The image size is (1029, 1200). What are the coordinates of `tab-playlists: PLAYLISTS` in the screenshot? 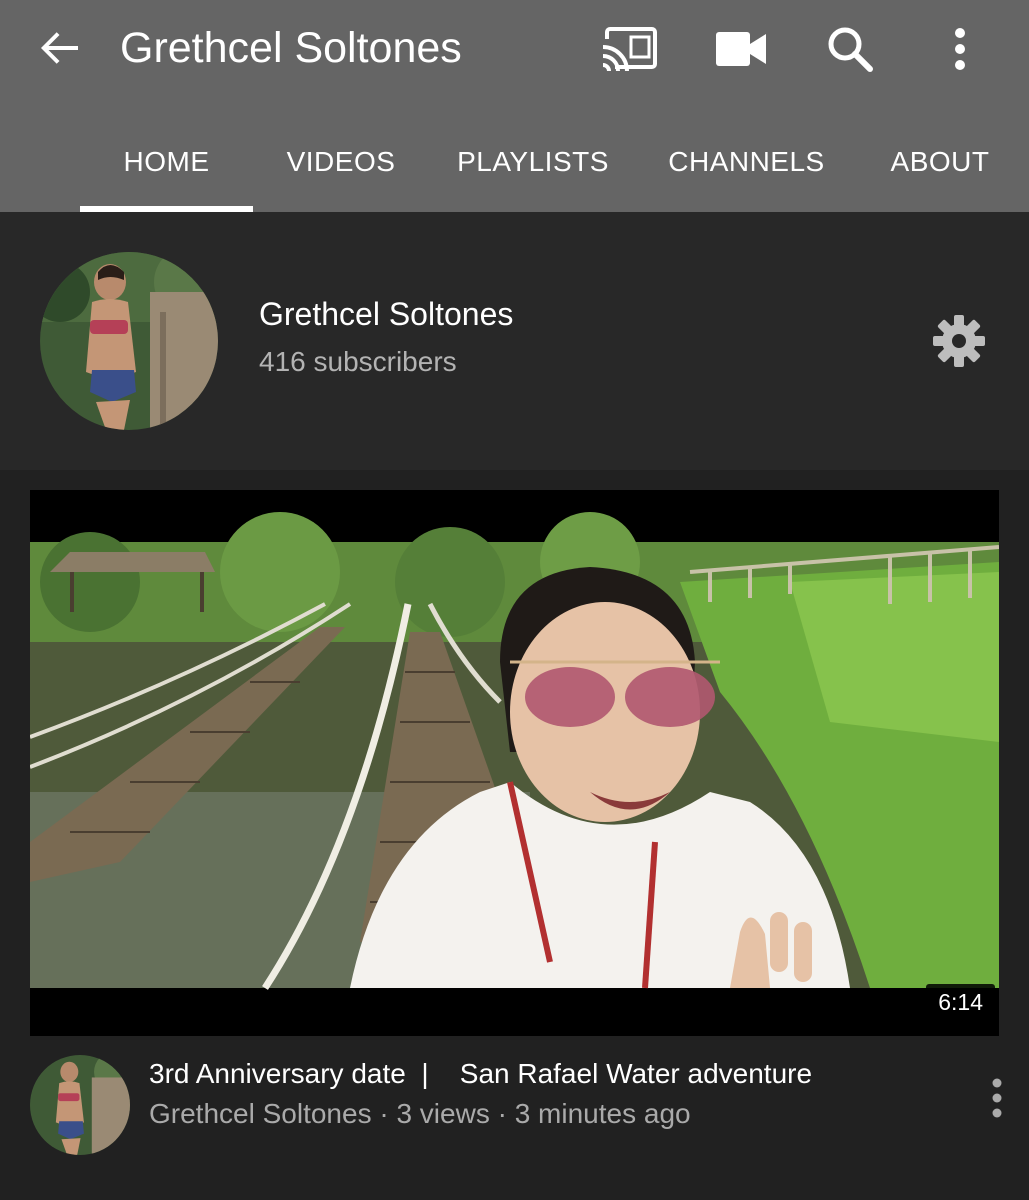 It's located at (533, 162).